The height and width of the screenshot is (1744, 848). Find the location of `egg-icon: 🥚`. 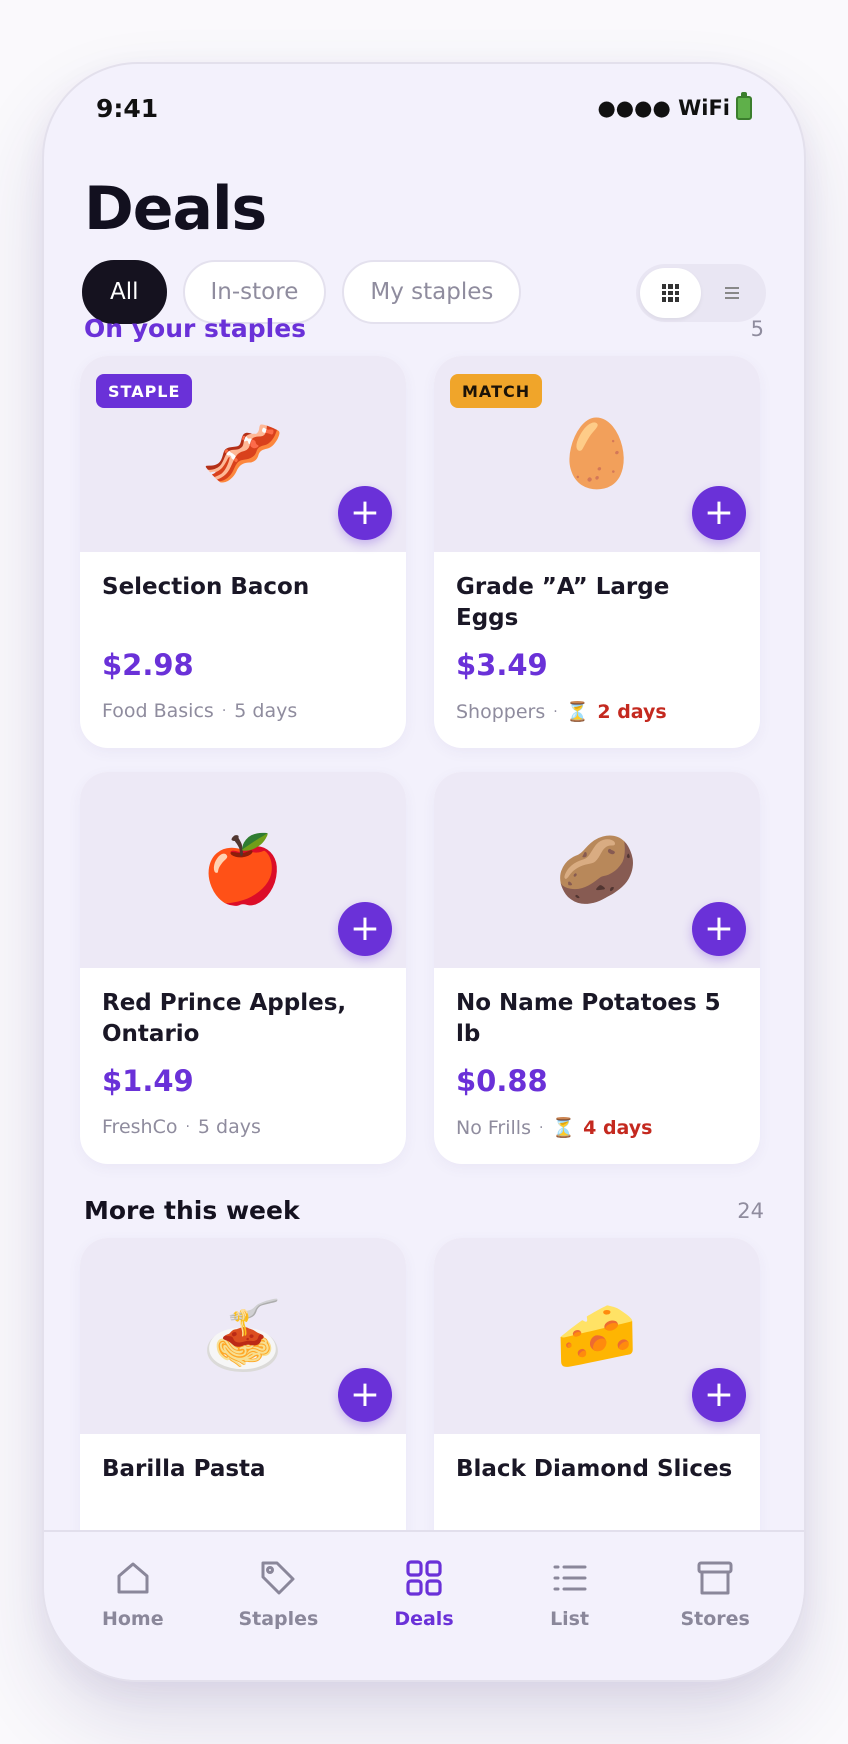

egg-icon: 🥚 is located at coordinates (597, 453).